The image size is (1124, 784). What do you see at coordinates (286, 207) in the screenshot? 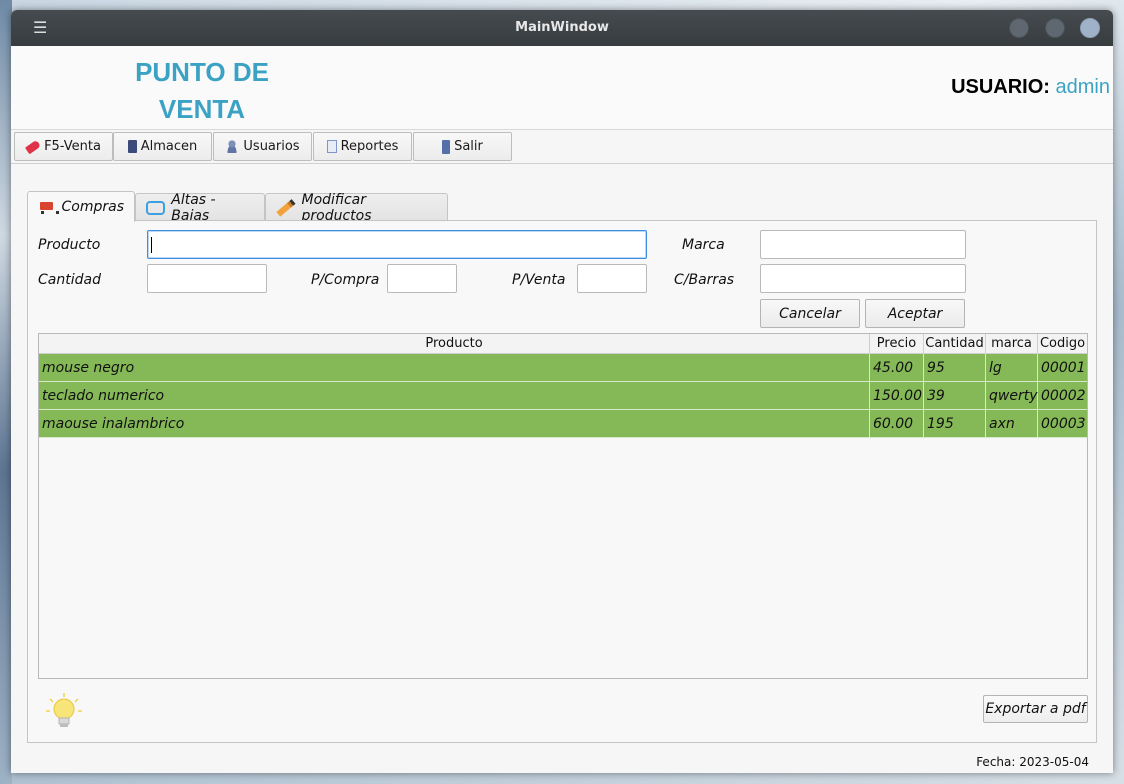
I see `pencil-icon` at bounding box center [286, 207].